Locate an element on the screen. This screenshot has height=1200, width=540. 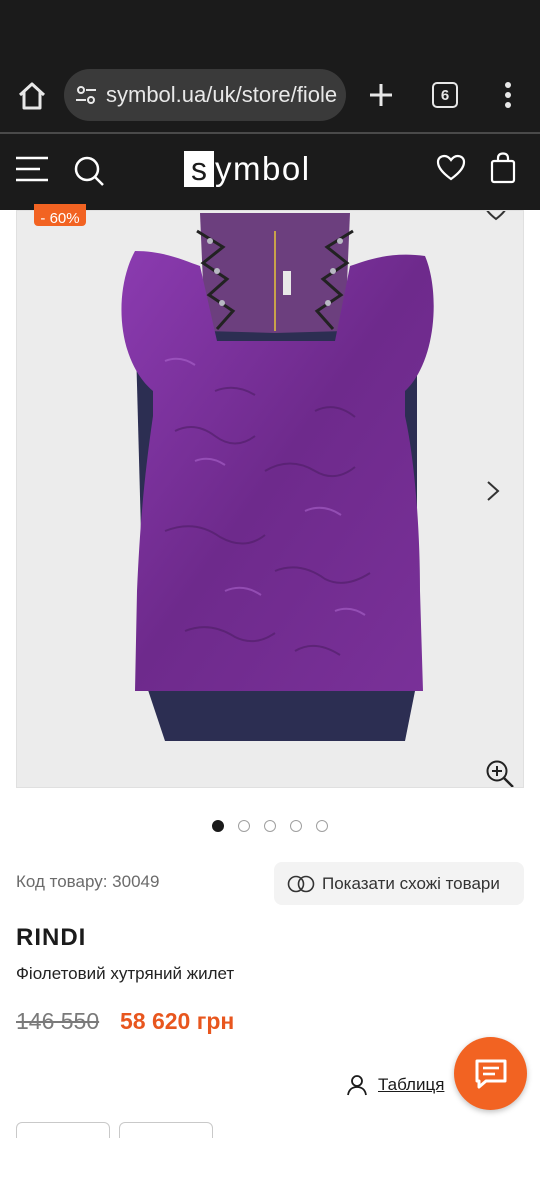
heart-icon is located at coordinates (451, 168).